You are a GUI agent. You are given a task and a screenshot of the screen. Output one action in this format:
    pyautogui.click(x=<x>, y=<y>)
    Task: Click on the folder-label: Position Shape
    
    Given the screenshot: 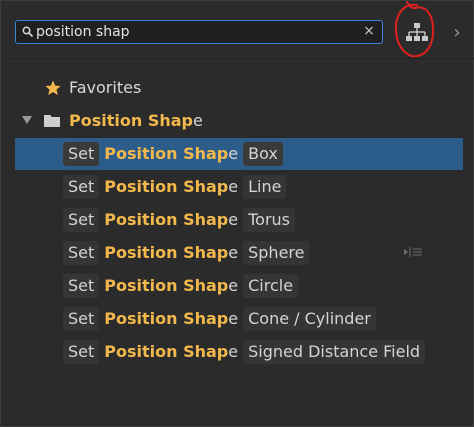 What is the action you would take?
    pyautogui.click(x=136, y=120)
    